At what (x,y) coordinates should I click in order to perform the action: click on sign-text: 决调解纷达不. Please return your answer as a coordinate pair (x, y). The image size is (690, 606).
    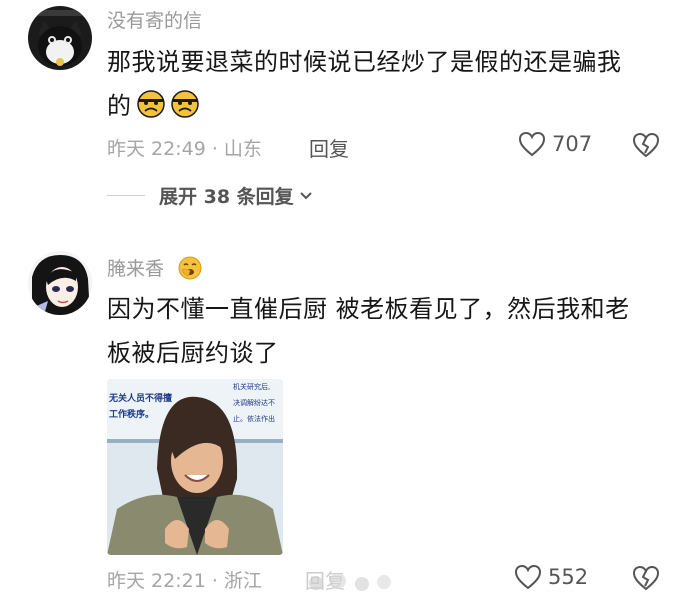
    Looking at the image, I should click on (254, 402).